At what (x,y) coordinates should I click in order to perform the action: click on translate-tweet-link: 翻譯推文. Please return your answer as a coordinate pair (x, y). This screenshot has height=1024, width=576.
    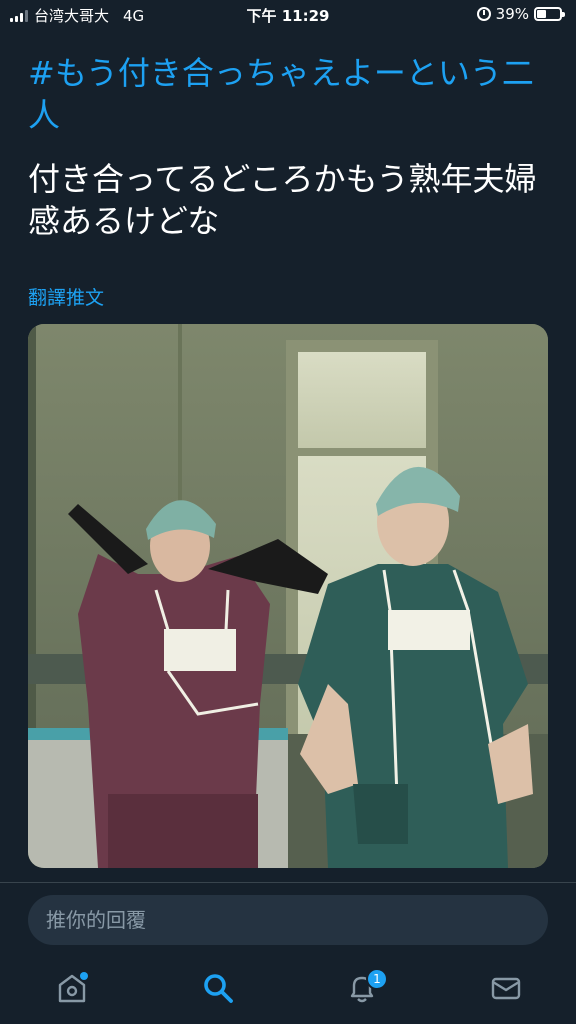
    Looking at the image, I should click on (66, 296).